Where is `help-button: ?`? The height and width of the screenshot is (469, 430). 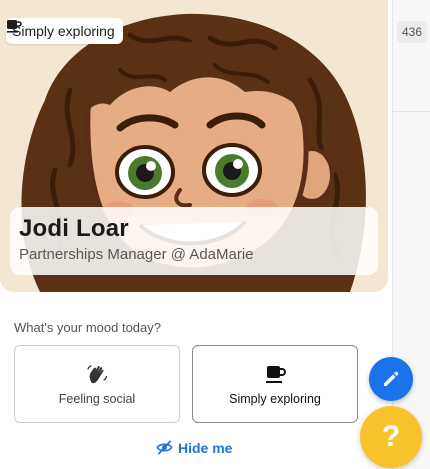
help-button: ? is located at coordinates (391, 437).